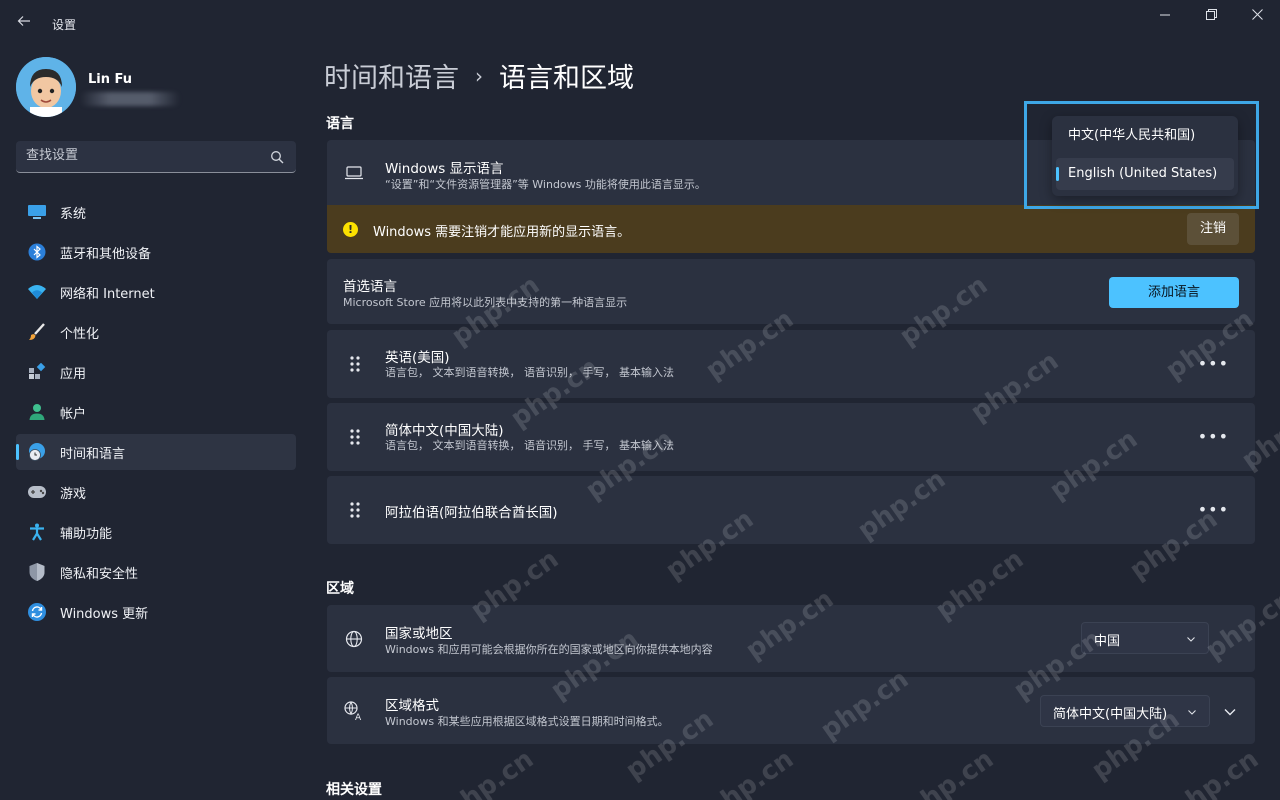 This screenshot has height=800, width=1280. I want to click on search-box, so click(156, 157).